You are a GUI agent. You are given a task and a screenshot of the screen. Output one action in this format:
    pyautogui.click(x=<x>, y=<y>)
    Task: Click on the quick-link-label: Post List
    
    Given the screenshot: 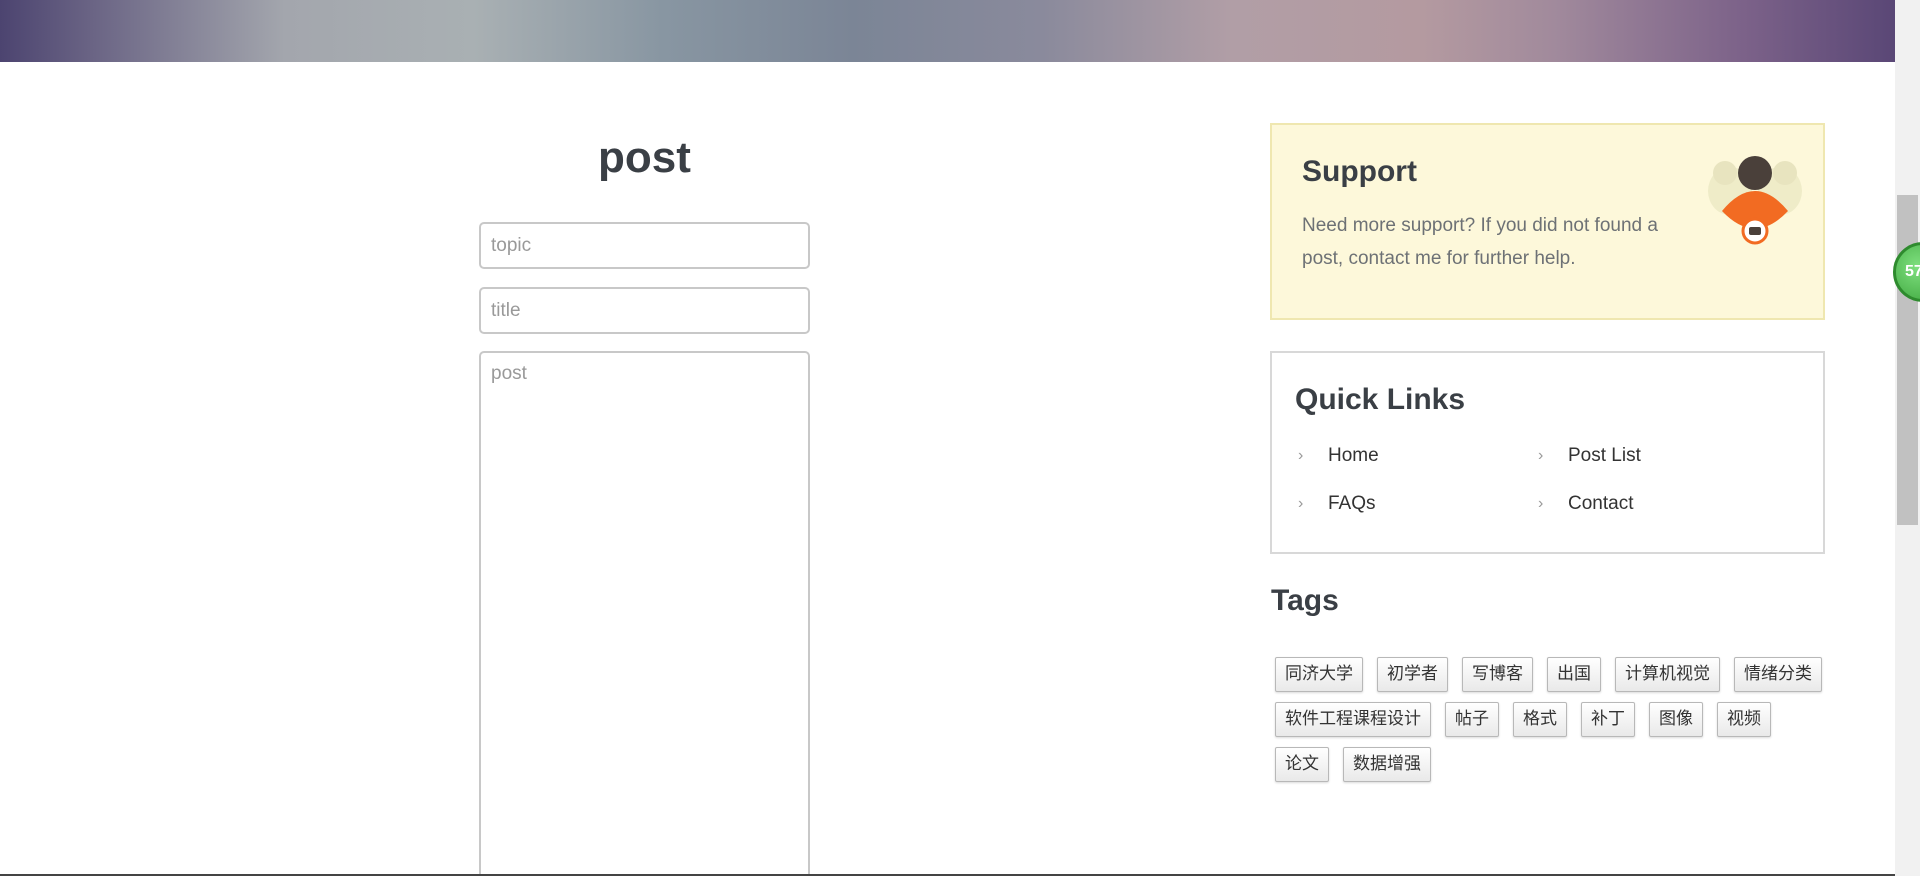 What is the action you would take?
    pyautogui.click(x=1604, y=455)
    